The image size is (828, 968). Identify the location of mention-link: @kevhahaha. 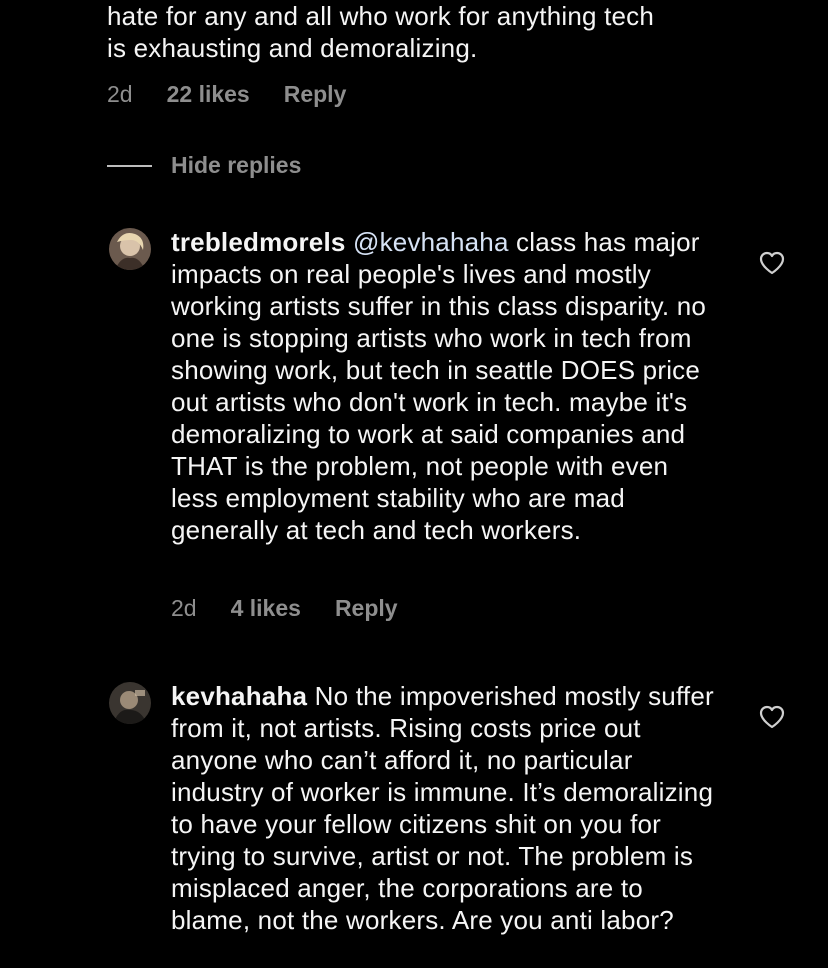
(431, 242).